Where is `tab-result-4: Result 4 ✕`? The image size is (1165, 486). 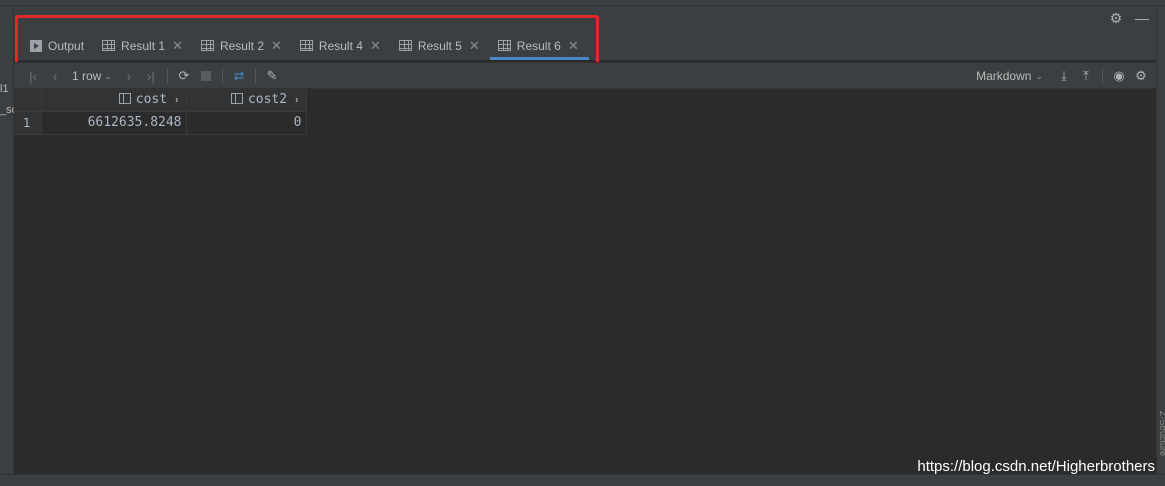
tab-result-4: Result 4 ✕ is located at coordinates (341, 45).